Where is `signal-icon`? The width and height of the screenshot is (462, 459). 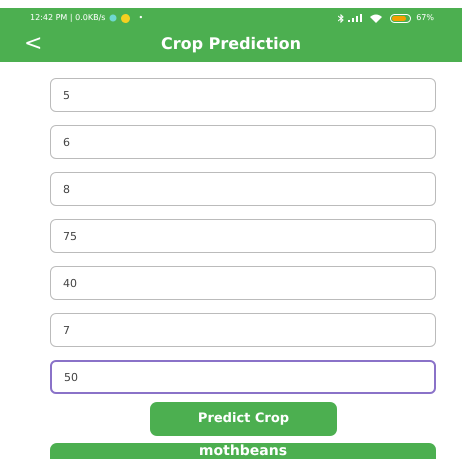
signal-icon is located at coordinates (355, 18).